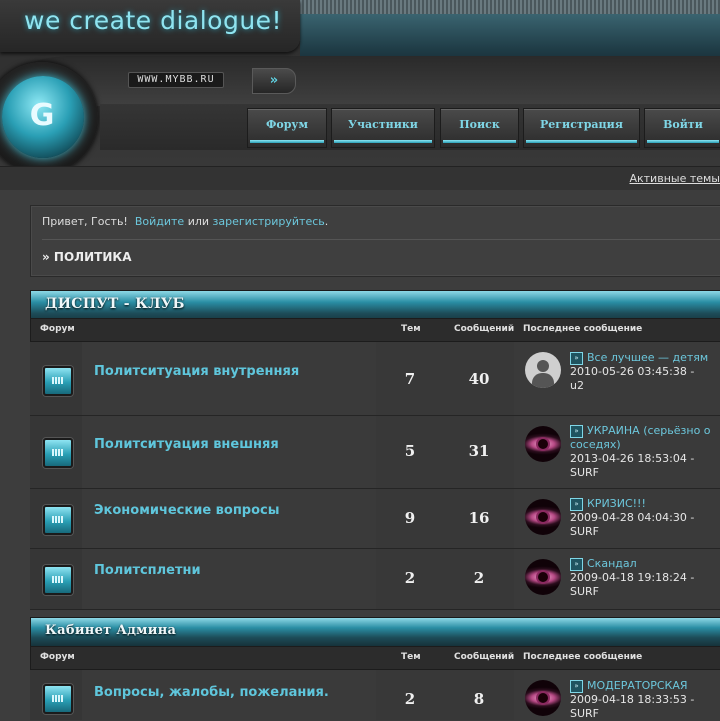  I want to click on nav-login: Войти, so click(682, 128).